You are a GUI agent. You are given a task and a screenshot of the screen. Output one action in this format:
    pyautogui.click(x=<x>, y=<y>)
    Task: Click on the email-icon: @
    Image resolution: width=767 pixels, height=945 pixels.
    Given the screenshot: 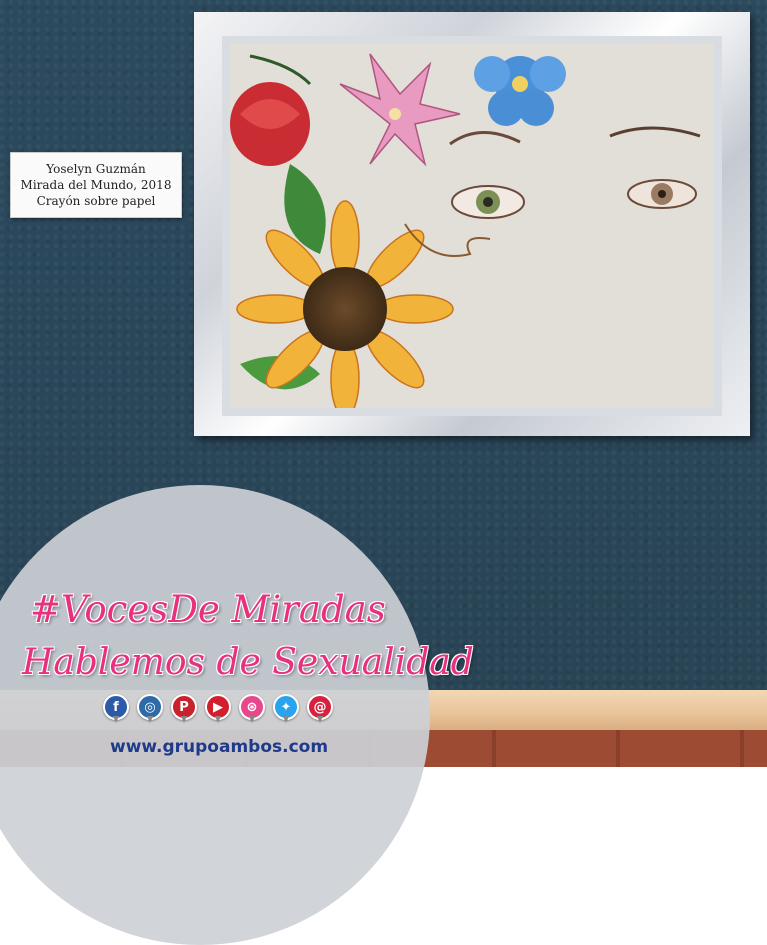 What is the action you would take?
    pyautogui.click(x=320, y=709)
    